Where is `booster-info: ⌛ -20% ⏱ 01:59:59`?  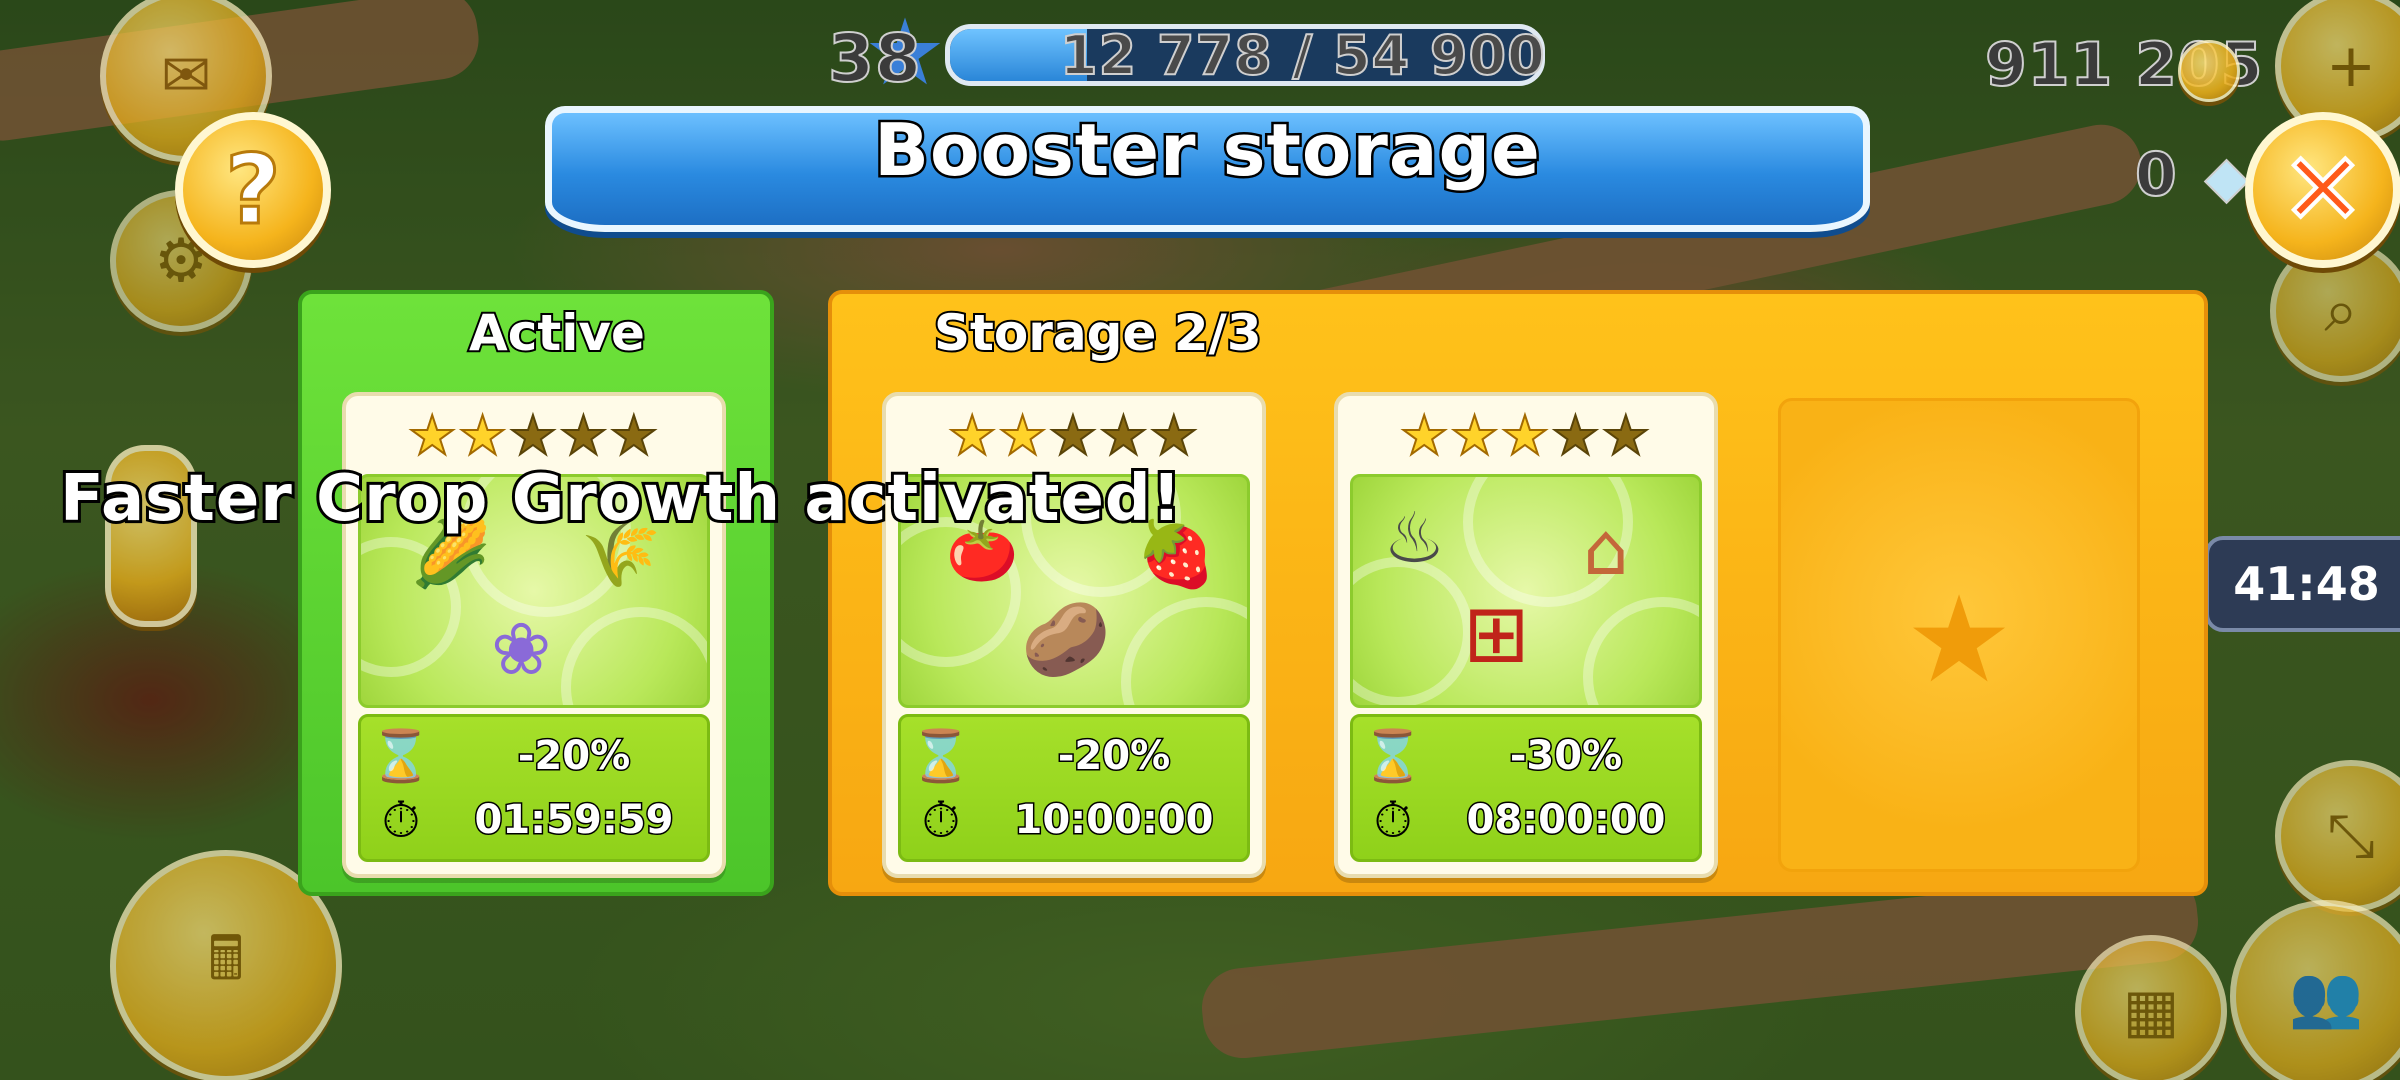
booster-info: ⌛ -20% ⏱ 01:59:59 is located at coordinates (534, 788).